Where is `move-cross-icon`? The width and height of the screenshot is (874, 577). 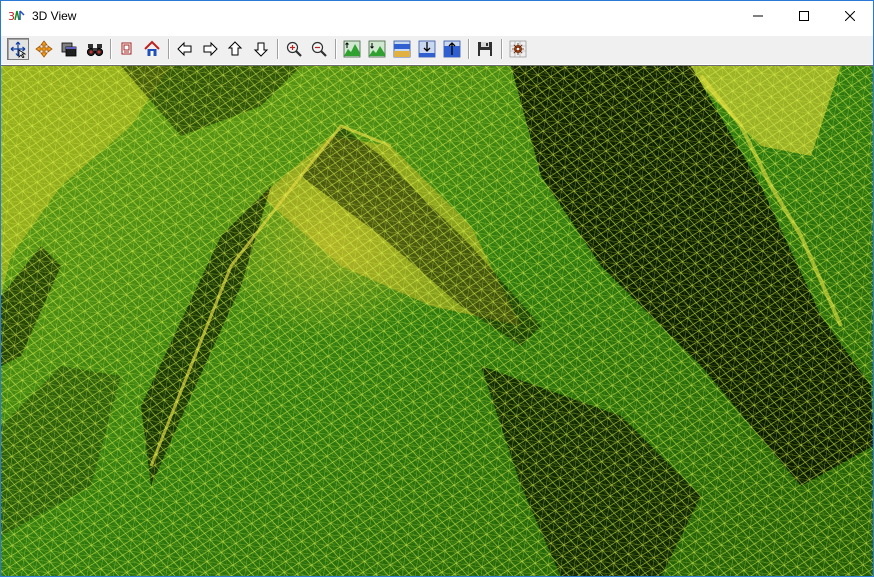
move-cross-icon is located at coordinates (44, 49).